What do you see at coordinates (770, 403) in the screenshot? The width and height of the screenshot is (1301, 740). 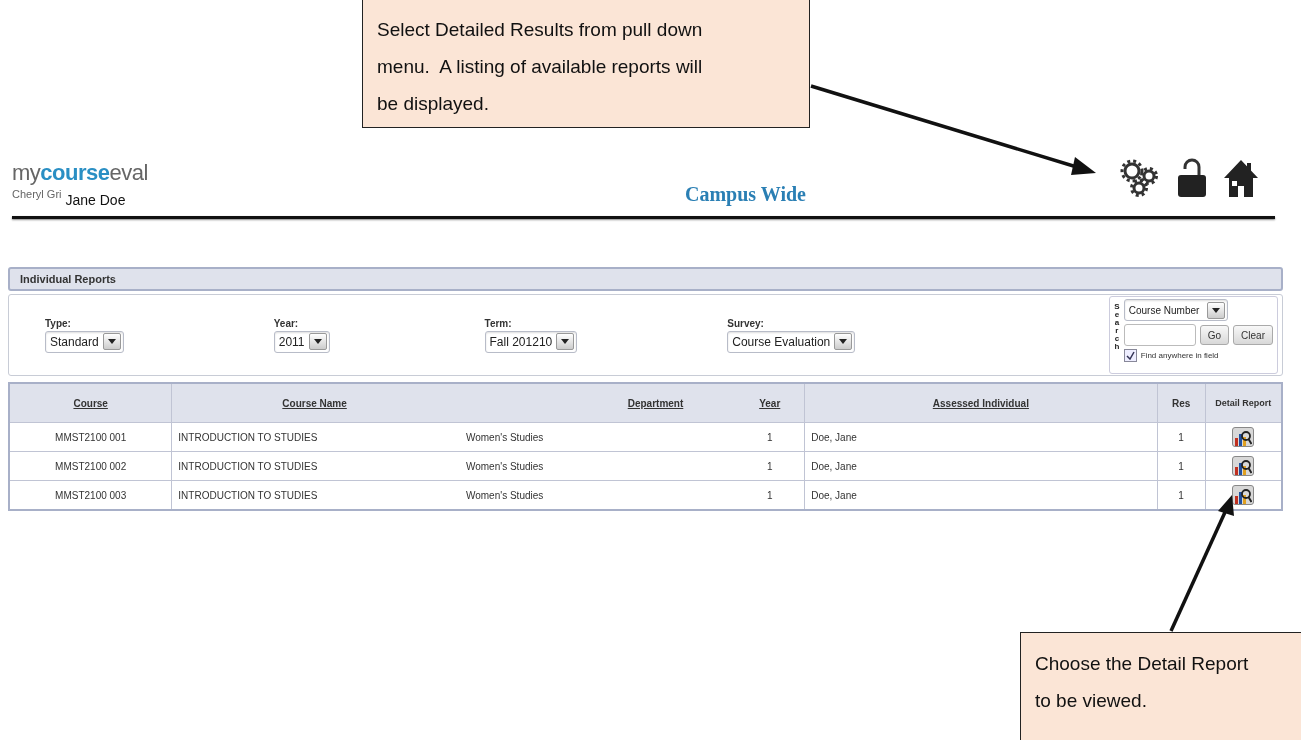 I see `sort-column-header: Year` at bounding box center [770, 403].